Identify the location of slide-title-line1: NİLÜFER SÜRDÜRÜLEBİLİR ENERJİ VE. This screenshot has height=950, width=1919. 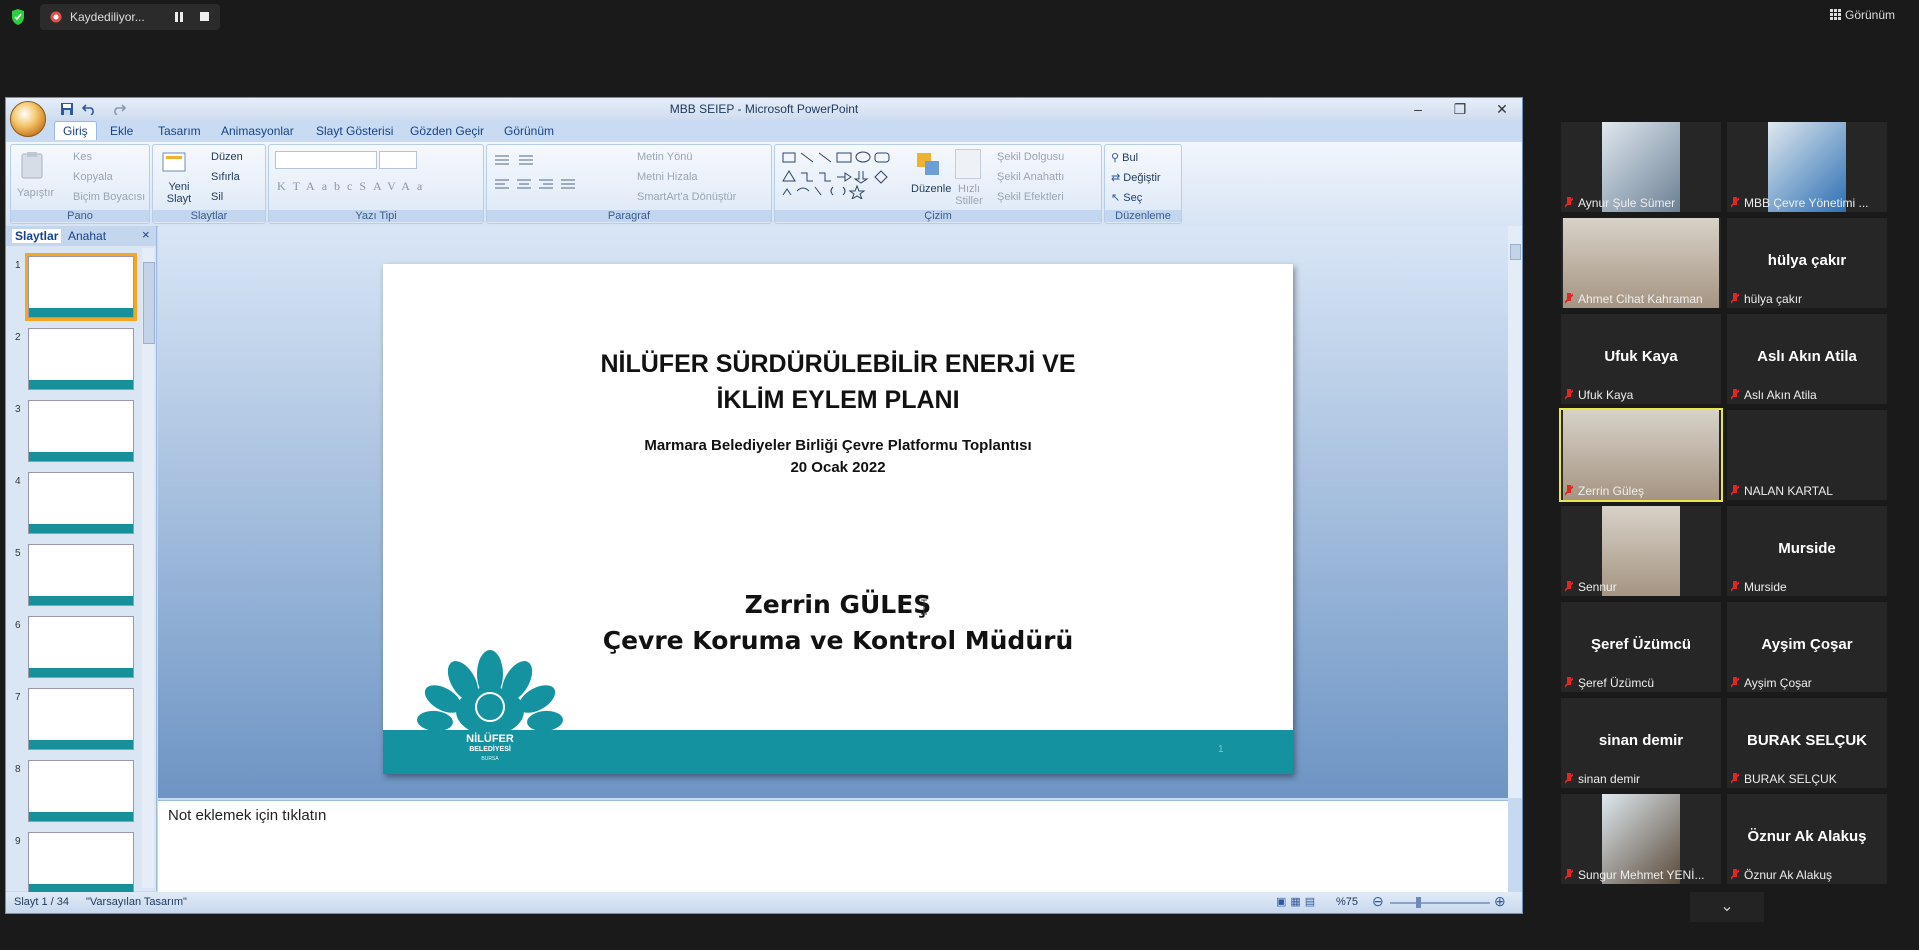
(838, 364).